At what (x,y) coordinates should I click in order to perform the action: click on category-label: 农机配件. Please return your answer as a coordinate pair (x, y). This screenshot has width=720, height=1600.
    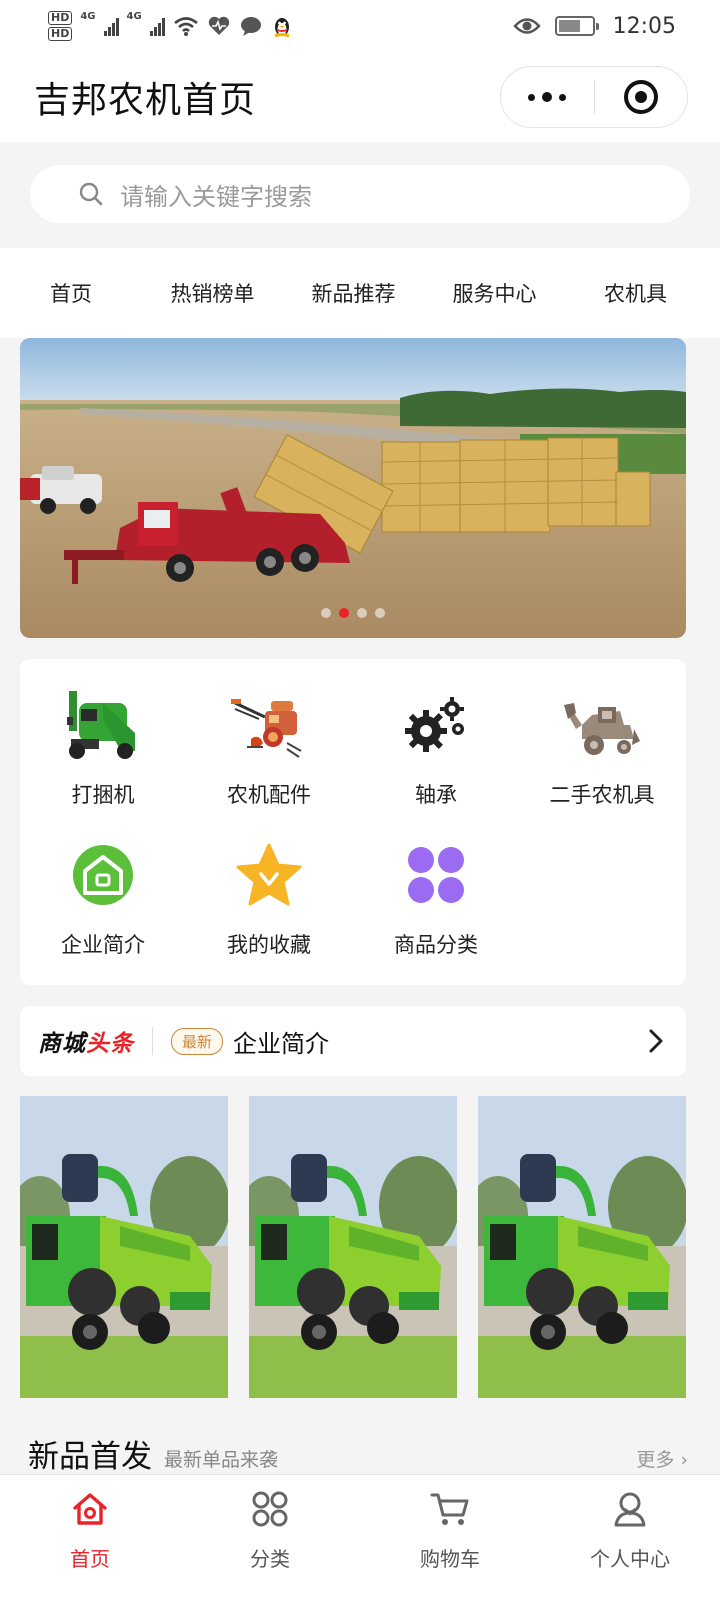
    Looking at the image, I should click on (269, 795).